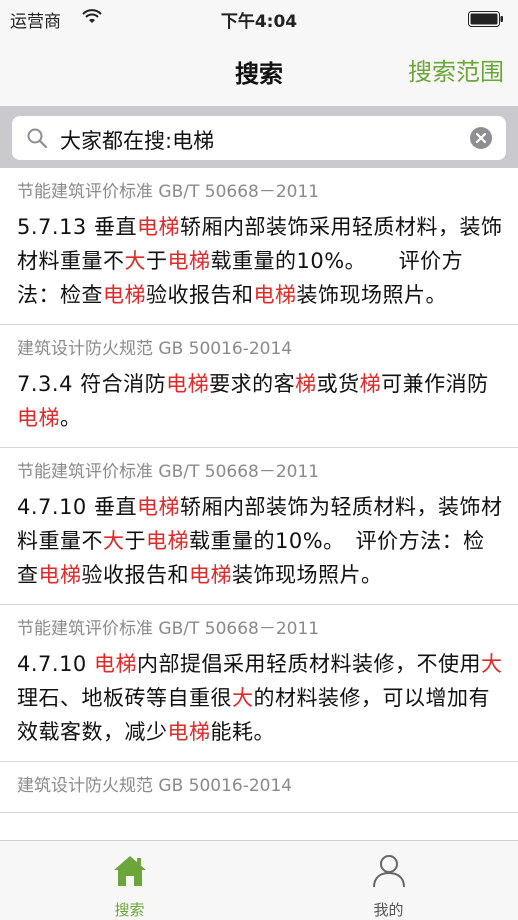 The width and height of the screenshot is (518, 920). Describe the element at coordinates (481, 138) in the screenshot. I see `clear-icon` at that location.